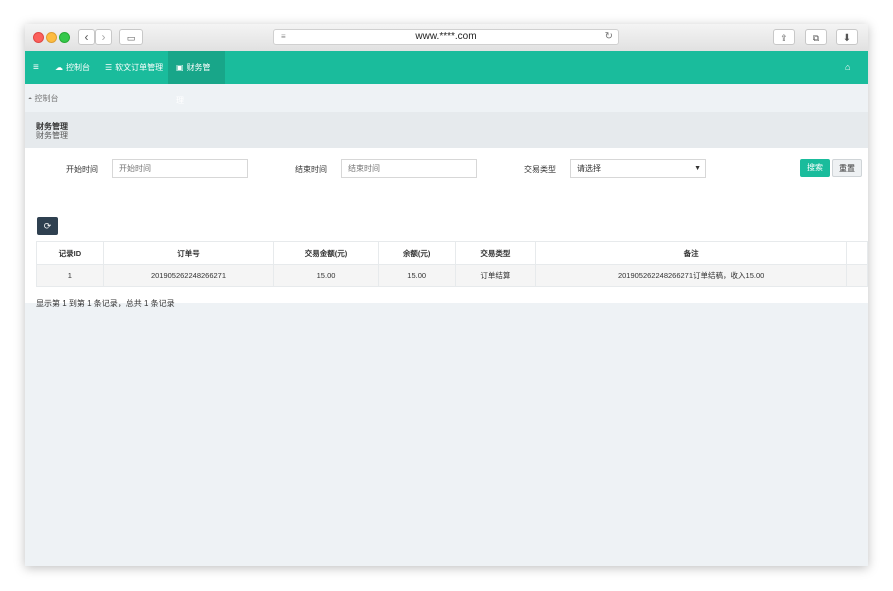  What do you see at coordinates (64, 37) in the screenshot?
I see `maximize-window-button` at bounding box center [64, 37].